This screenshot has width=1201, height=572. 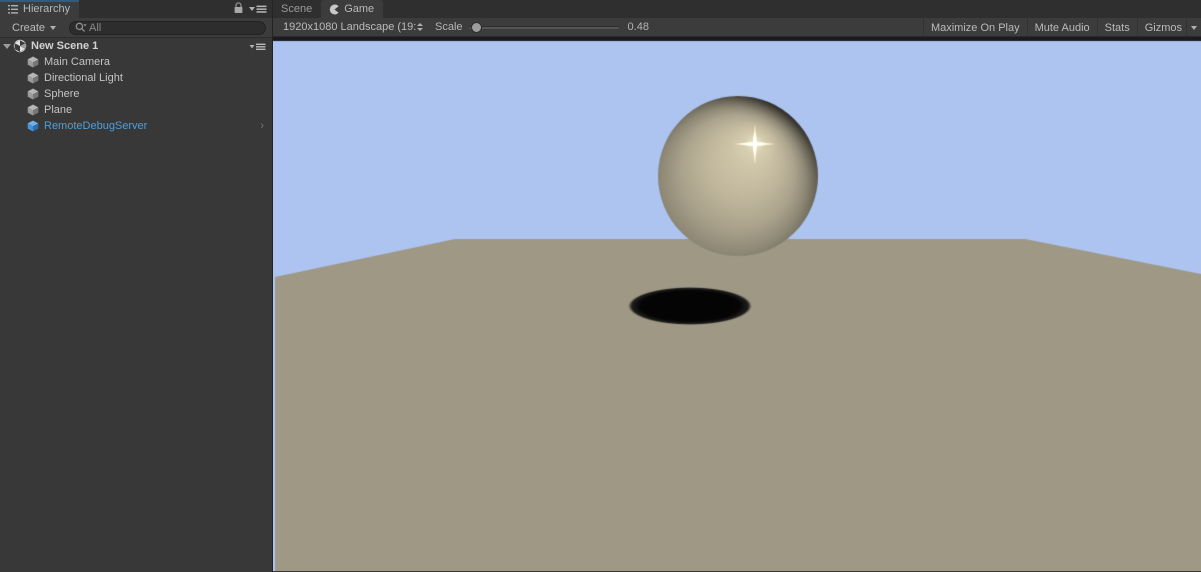 What do you see at coordinates (62, 94) in the screenshot?
I see `hierarchy-item-label: Sphere` at bounding box center [62, 94].